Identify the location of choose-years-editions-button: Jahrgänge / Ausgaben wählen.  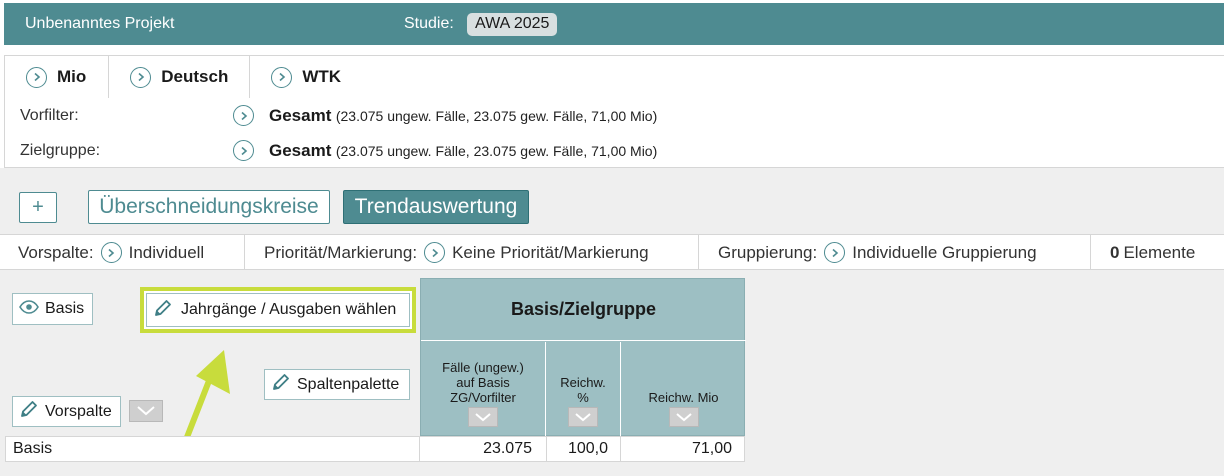
(278, 310).